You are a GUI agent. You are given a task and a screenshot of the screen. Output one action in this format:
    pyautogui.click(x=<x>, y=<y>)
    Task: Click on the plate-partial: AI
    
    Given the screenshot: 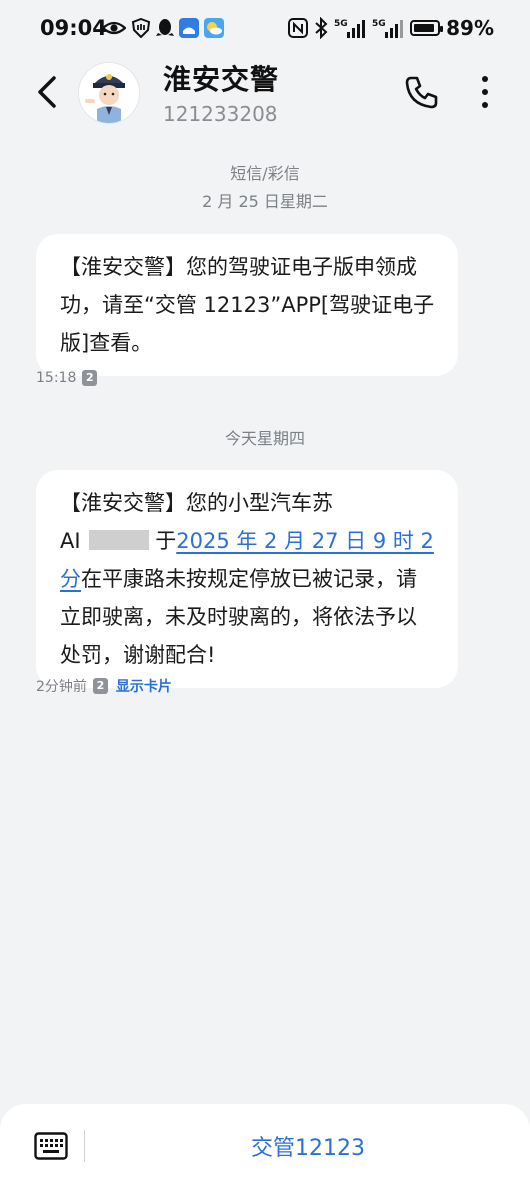 What is the action you would take?
    pyautogui.click(x=70, y=541)
    